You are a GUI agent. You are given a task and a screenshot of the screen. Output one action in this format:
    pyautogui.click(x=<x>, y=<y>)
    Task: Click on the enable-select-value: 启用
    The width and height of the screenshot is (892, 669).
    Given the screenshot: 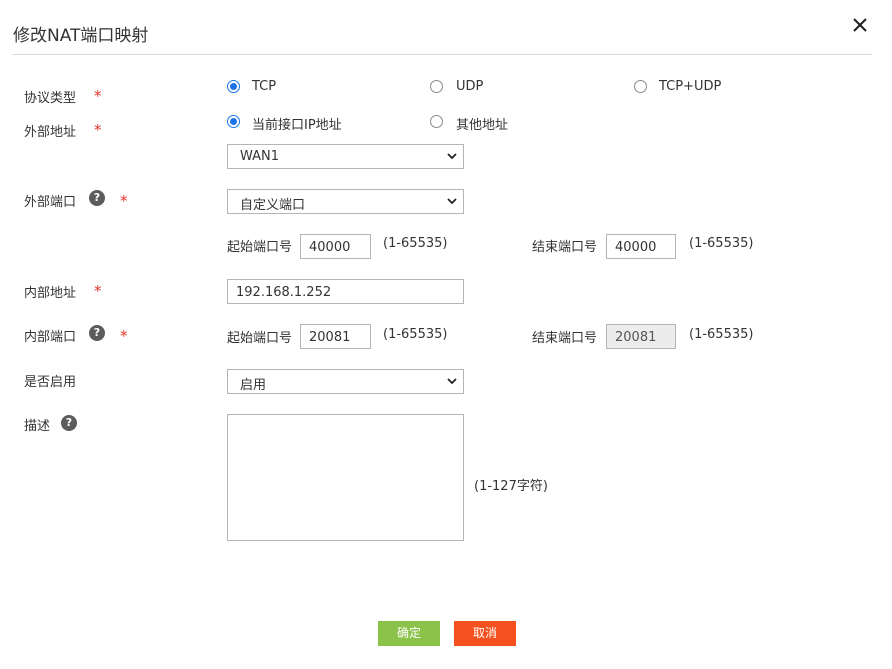 What is the action you would take?
    pyautogui.click(x=253, y=385)
    